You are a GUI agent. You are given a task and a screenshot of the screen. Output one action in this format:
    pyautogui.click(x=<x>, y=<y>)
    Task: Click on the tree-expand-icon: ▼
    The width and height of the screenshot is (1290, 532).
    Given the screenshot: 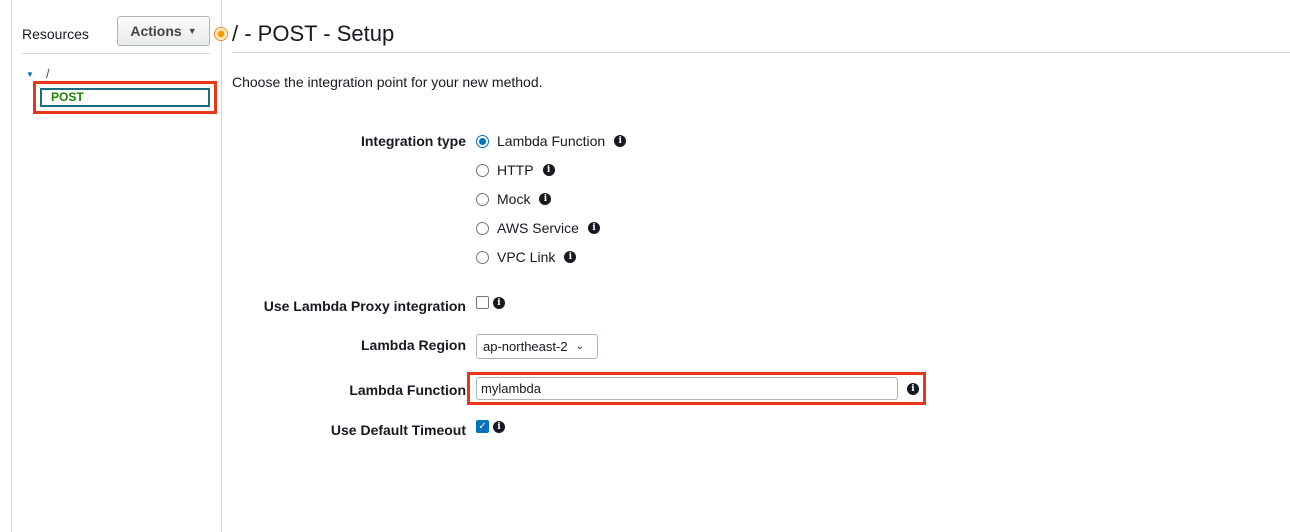 What is the action you would take?
    pyautogui.click(x=30, y=74)
    